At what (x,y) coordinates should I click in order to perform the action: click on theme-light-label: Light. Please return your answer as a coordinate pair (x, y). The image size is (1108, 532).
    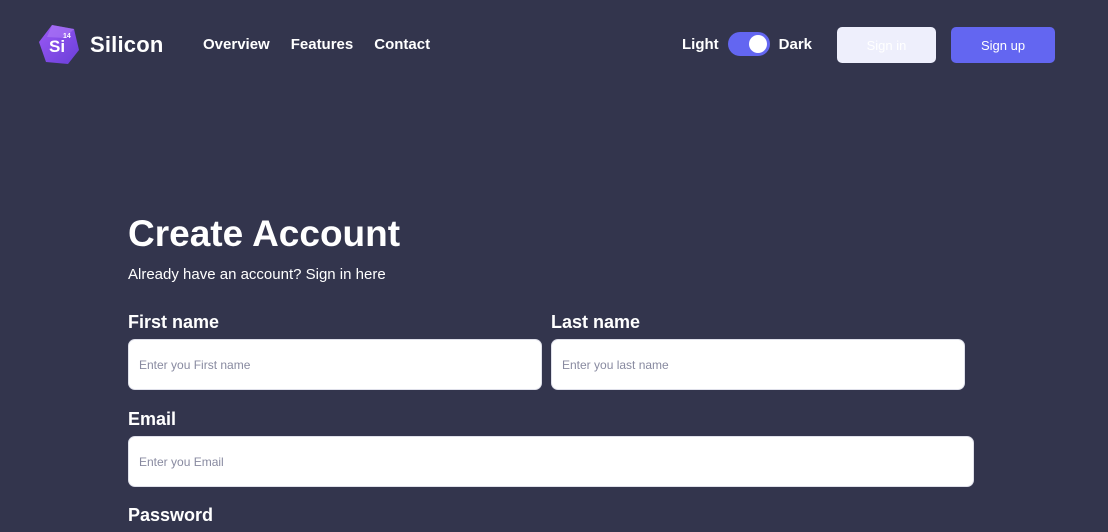
    Looking at the image, I should click on (700, 44).